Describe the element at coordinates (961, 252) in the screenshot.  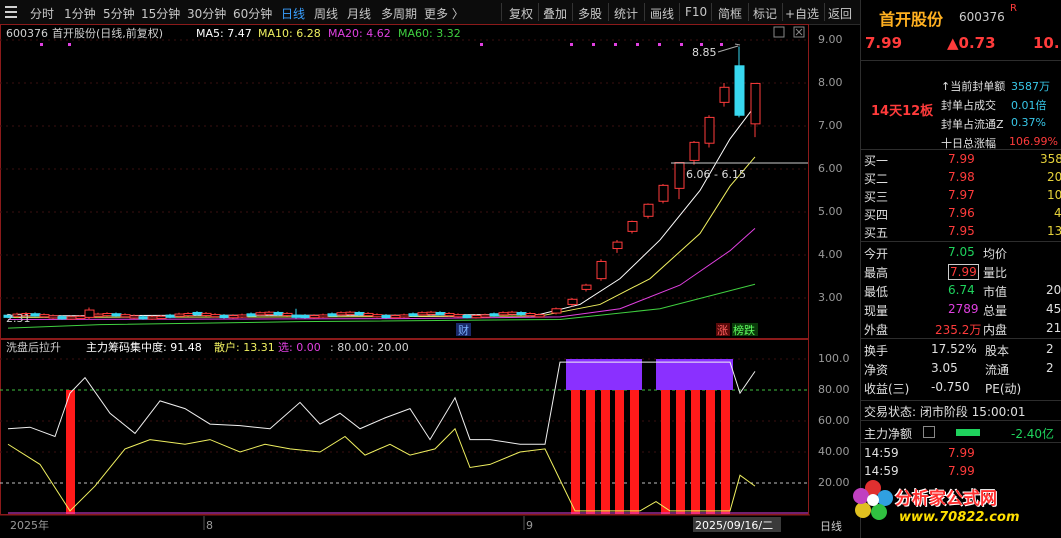
I see `stat-value: 7.05` at that location.